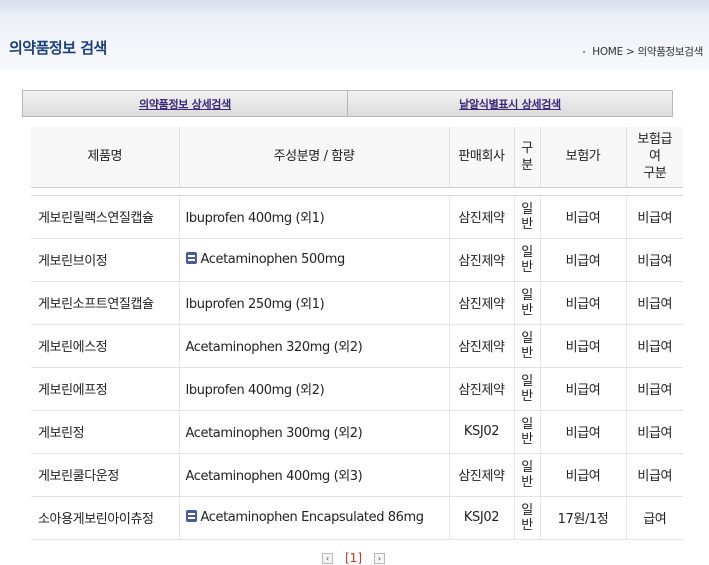  What do you see at coordinates (105, 260) in the screenshot?
I see `product-name-cell: 게보린브이정` at bounding box center [105, 260].